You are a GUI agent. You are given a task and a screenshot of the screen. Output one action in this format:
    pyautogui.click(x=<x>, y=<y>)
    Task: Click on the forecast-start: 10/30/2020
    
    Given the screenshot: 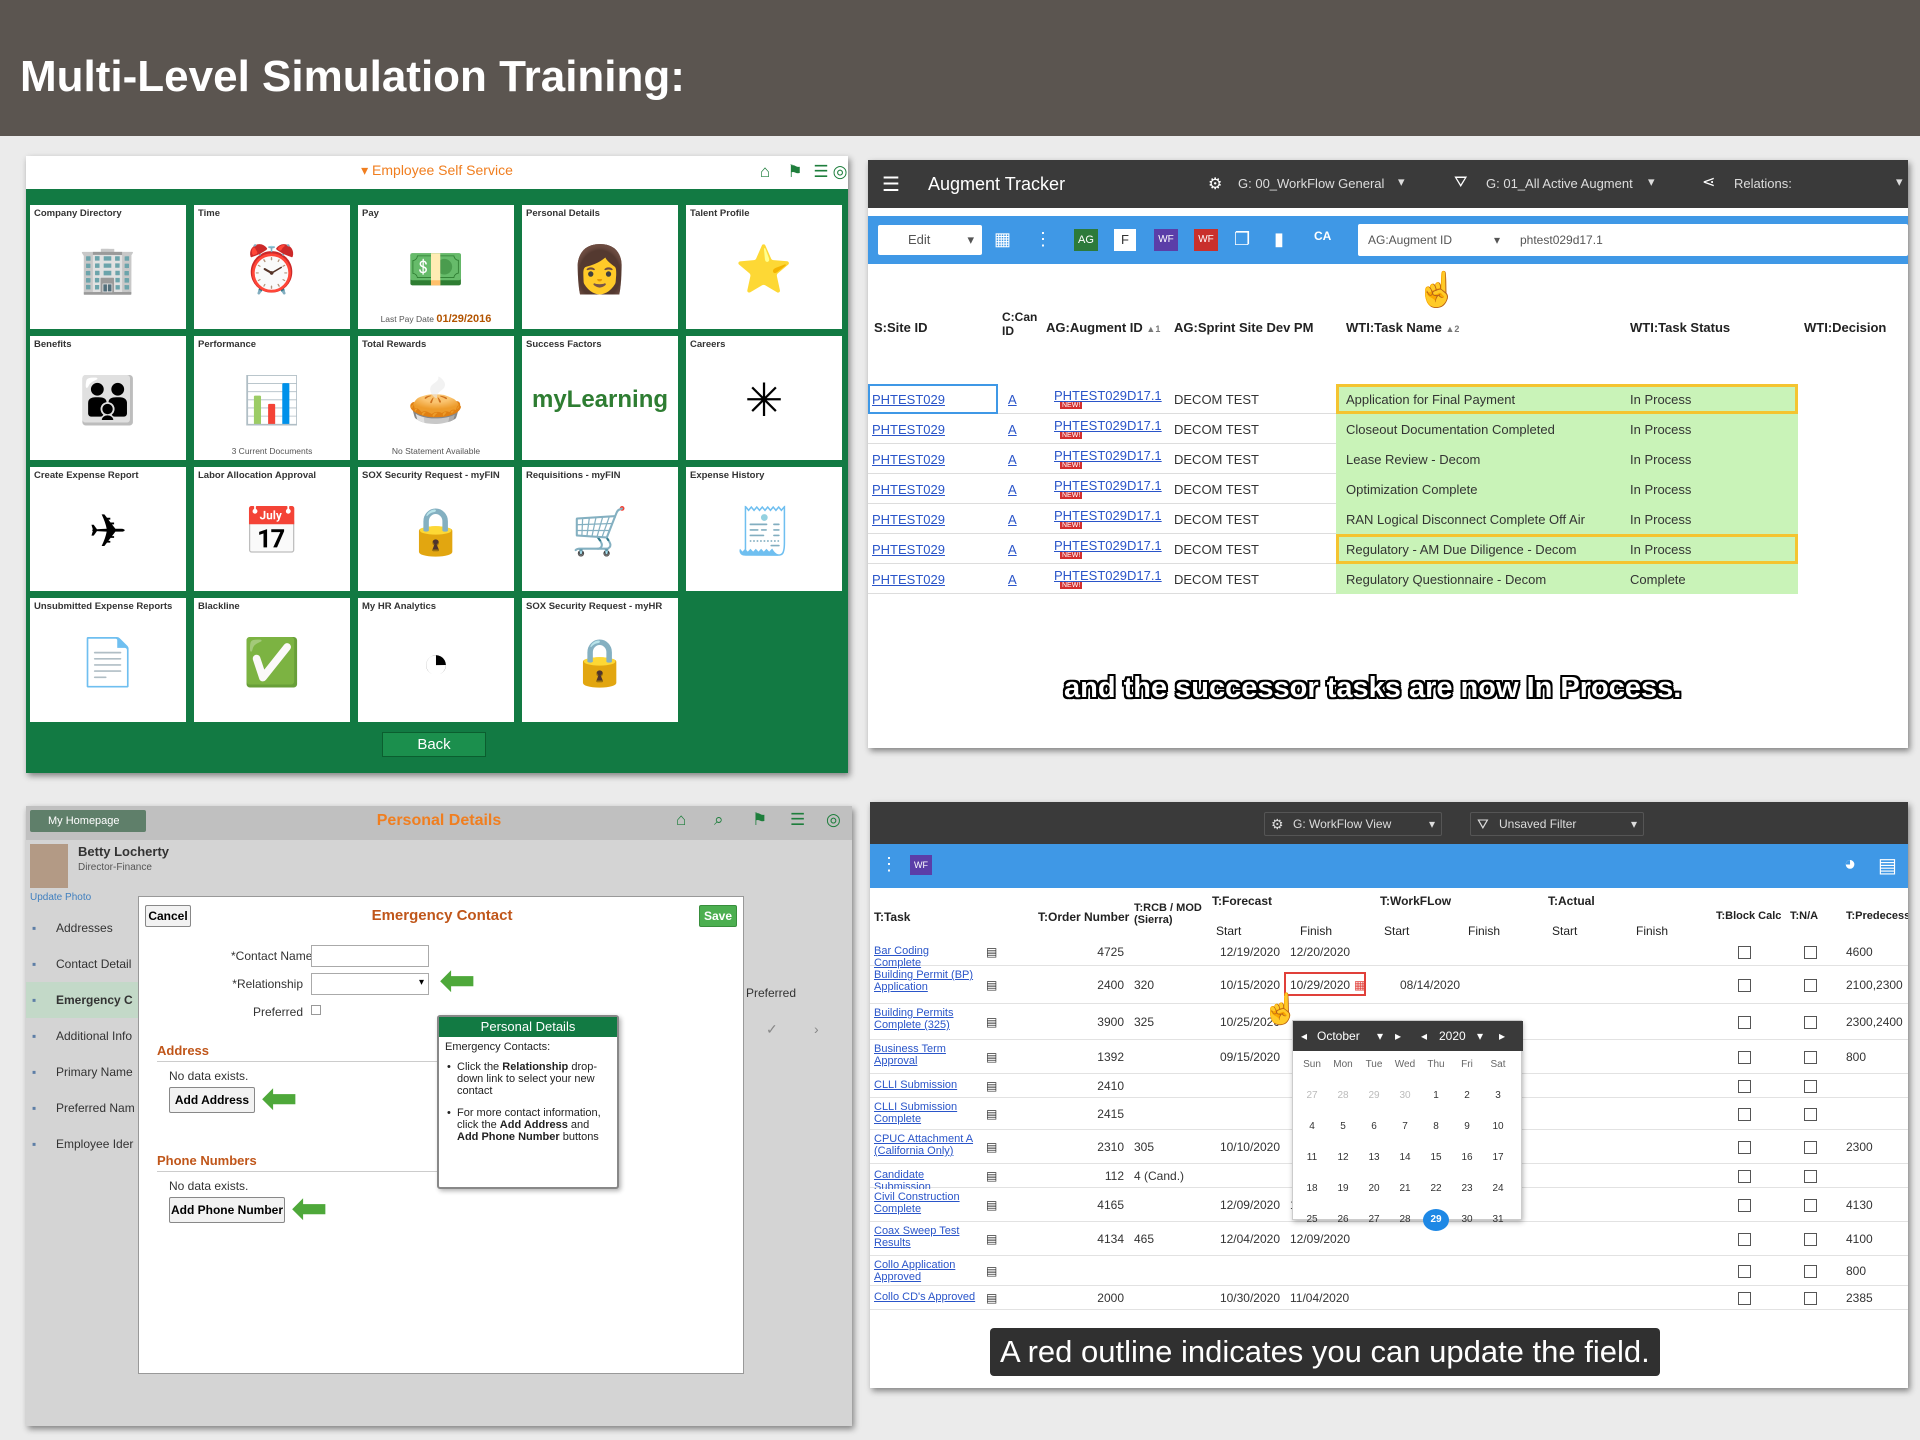 What is the action you would take?
    pyautogui.click(x=1244, y=1298)
    